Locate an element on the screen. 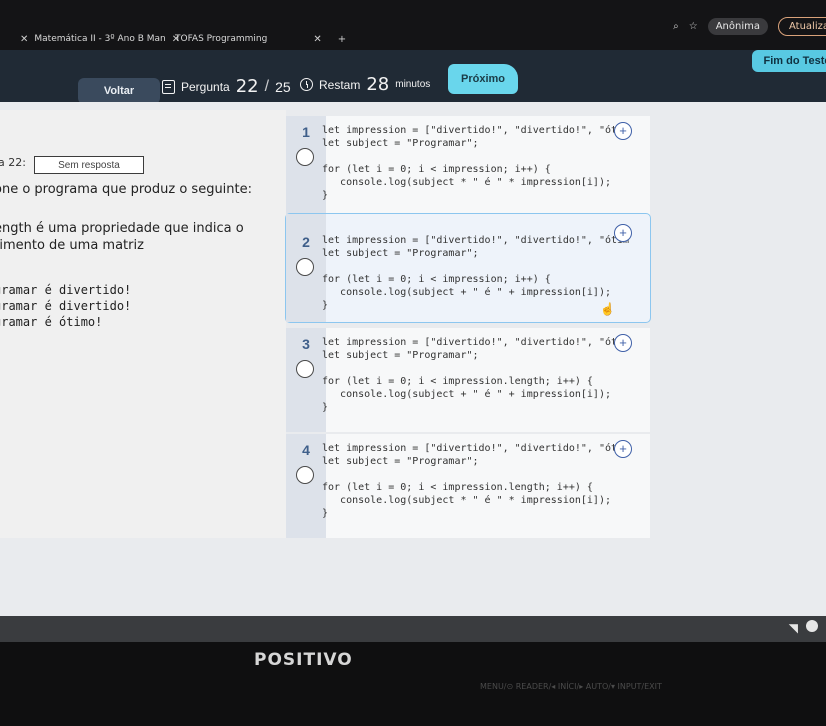  tab-title: TOFAS Programming is located at coordinates (221, 39).